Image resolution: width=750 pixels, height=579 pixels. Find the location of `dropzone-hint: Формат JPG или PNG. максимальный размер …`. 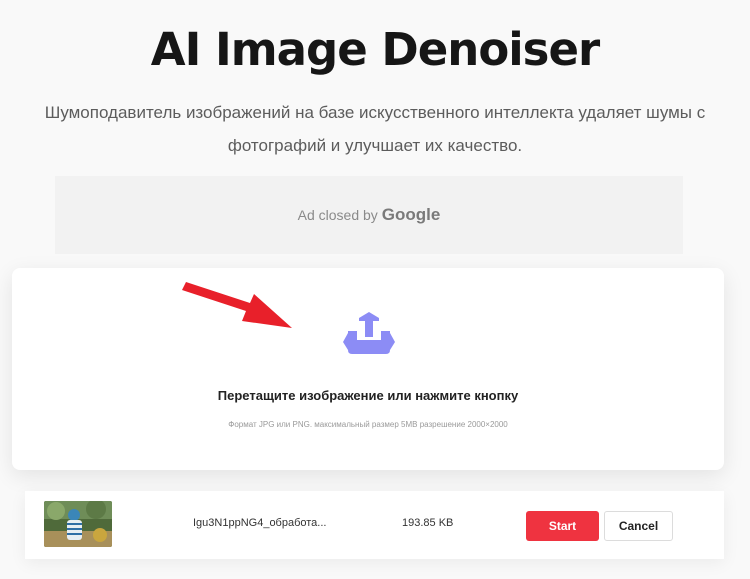

dropzone-hint: Формат JPG или PNG. максимальный размер … is located at coordinates (368, 424).